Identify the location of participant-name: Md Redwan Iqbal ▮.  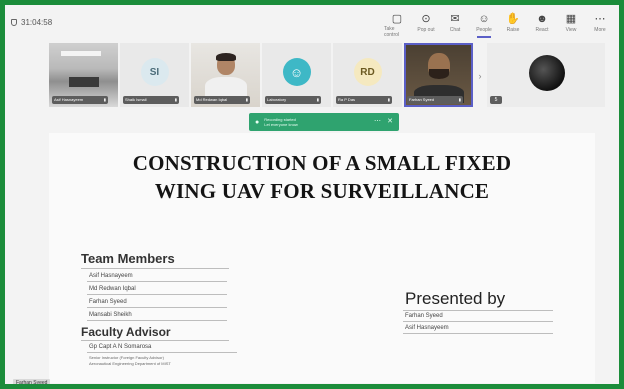
(222, 100).